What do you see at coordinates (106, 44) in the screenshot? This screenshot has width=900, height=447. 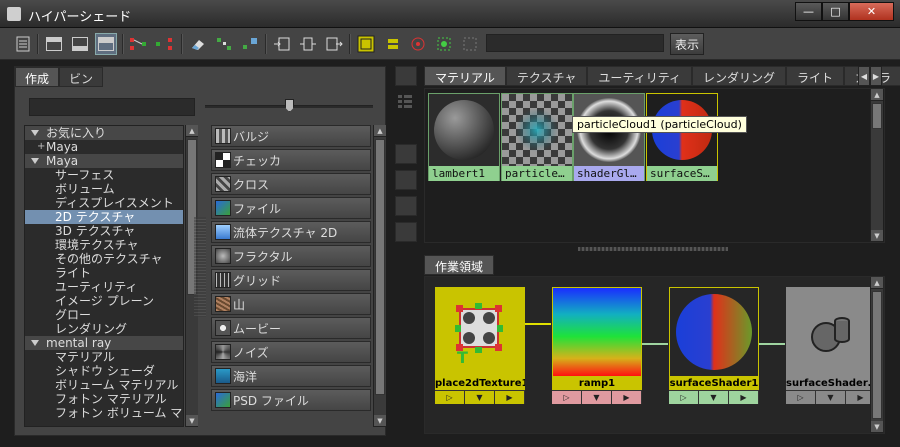 I see `layout-split-icon` at bounding box center [106, 44].